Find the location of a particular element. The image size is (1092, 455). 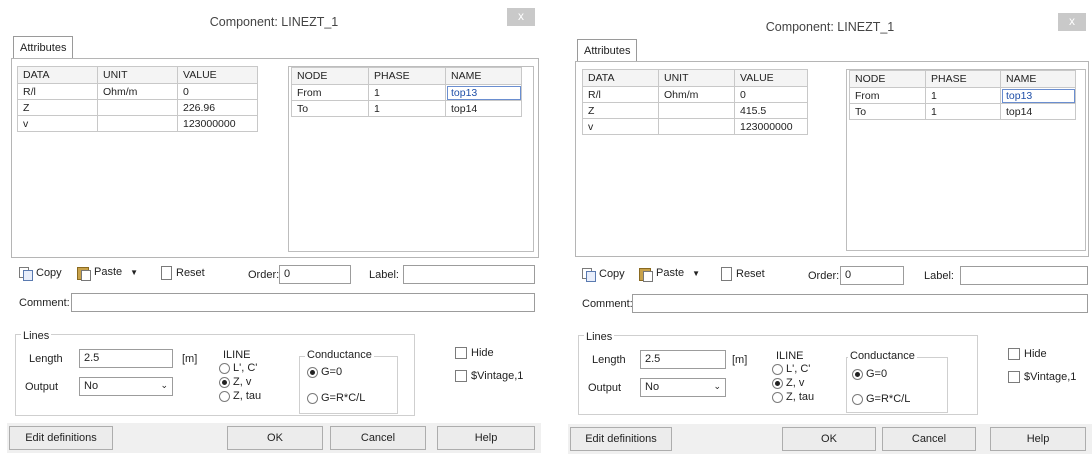

table-row: Z 226.96 is located at coordinates (137, 107).